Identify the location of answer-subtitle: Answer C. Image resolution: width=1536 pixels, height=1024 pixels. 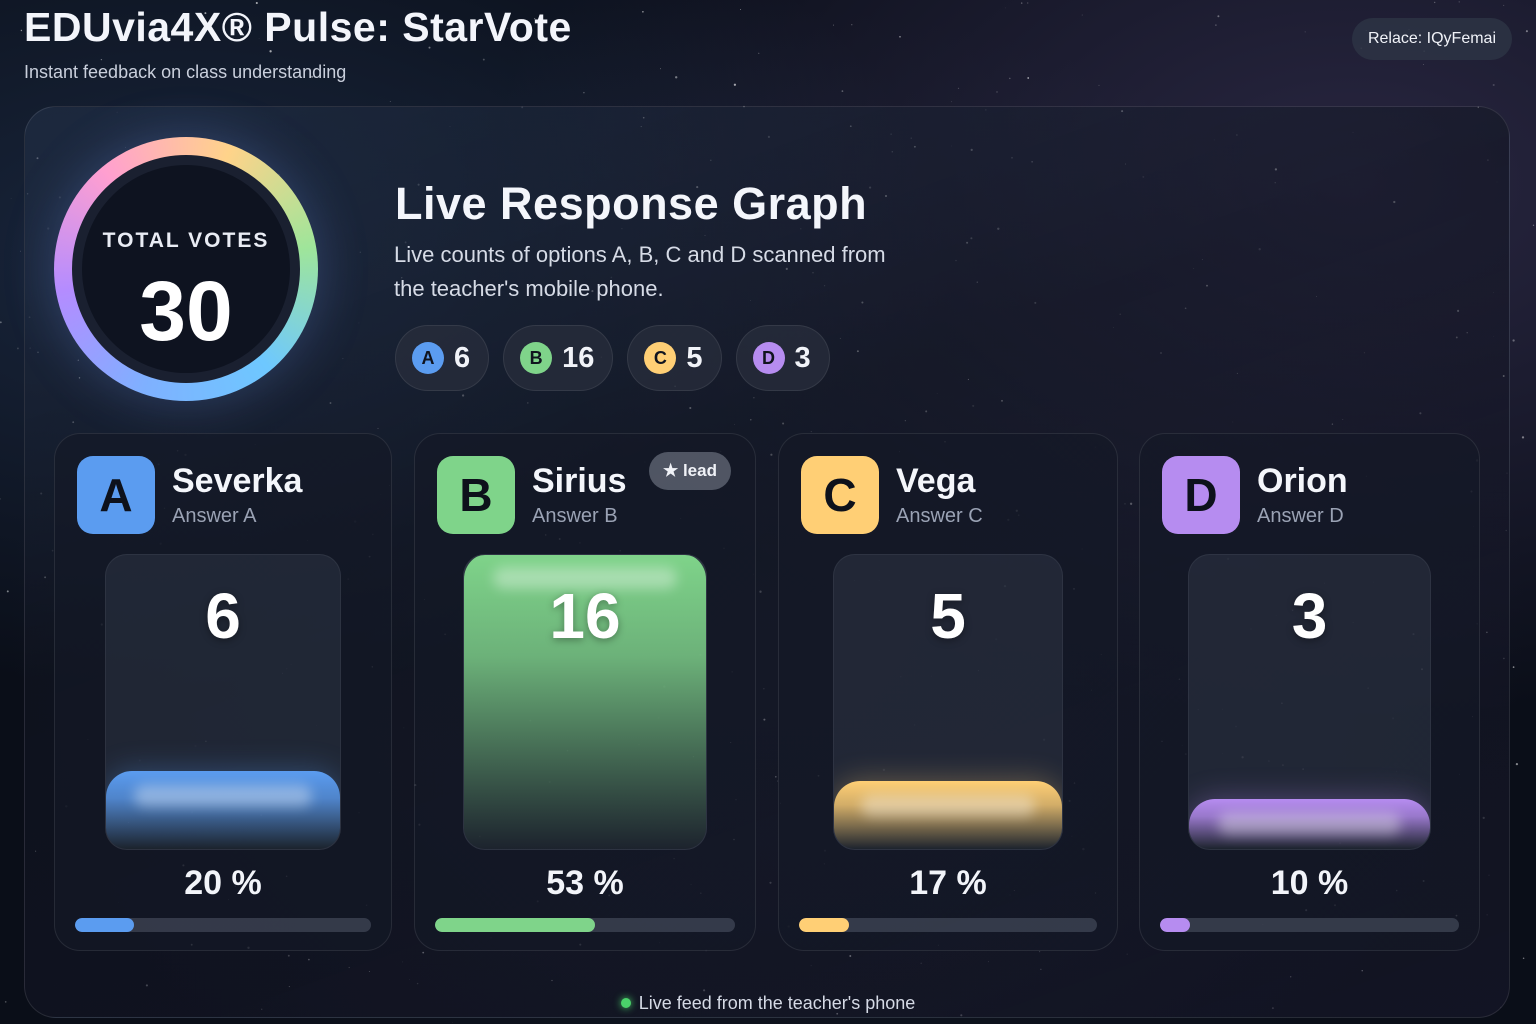
(939, 516).